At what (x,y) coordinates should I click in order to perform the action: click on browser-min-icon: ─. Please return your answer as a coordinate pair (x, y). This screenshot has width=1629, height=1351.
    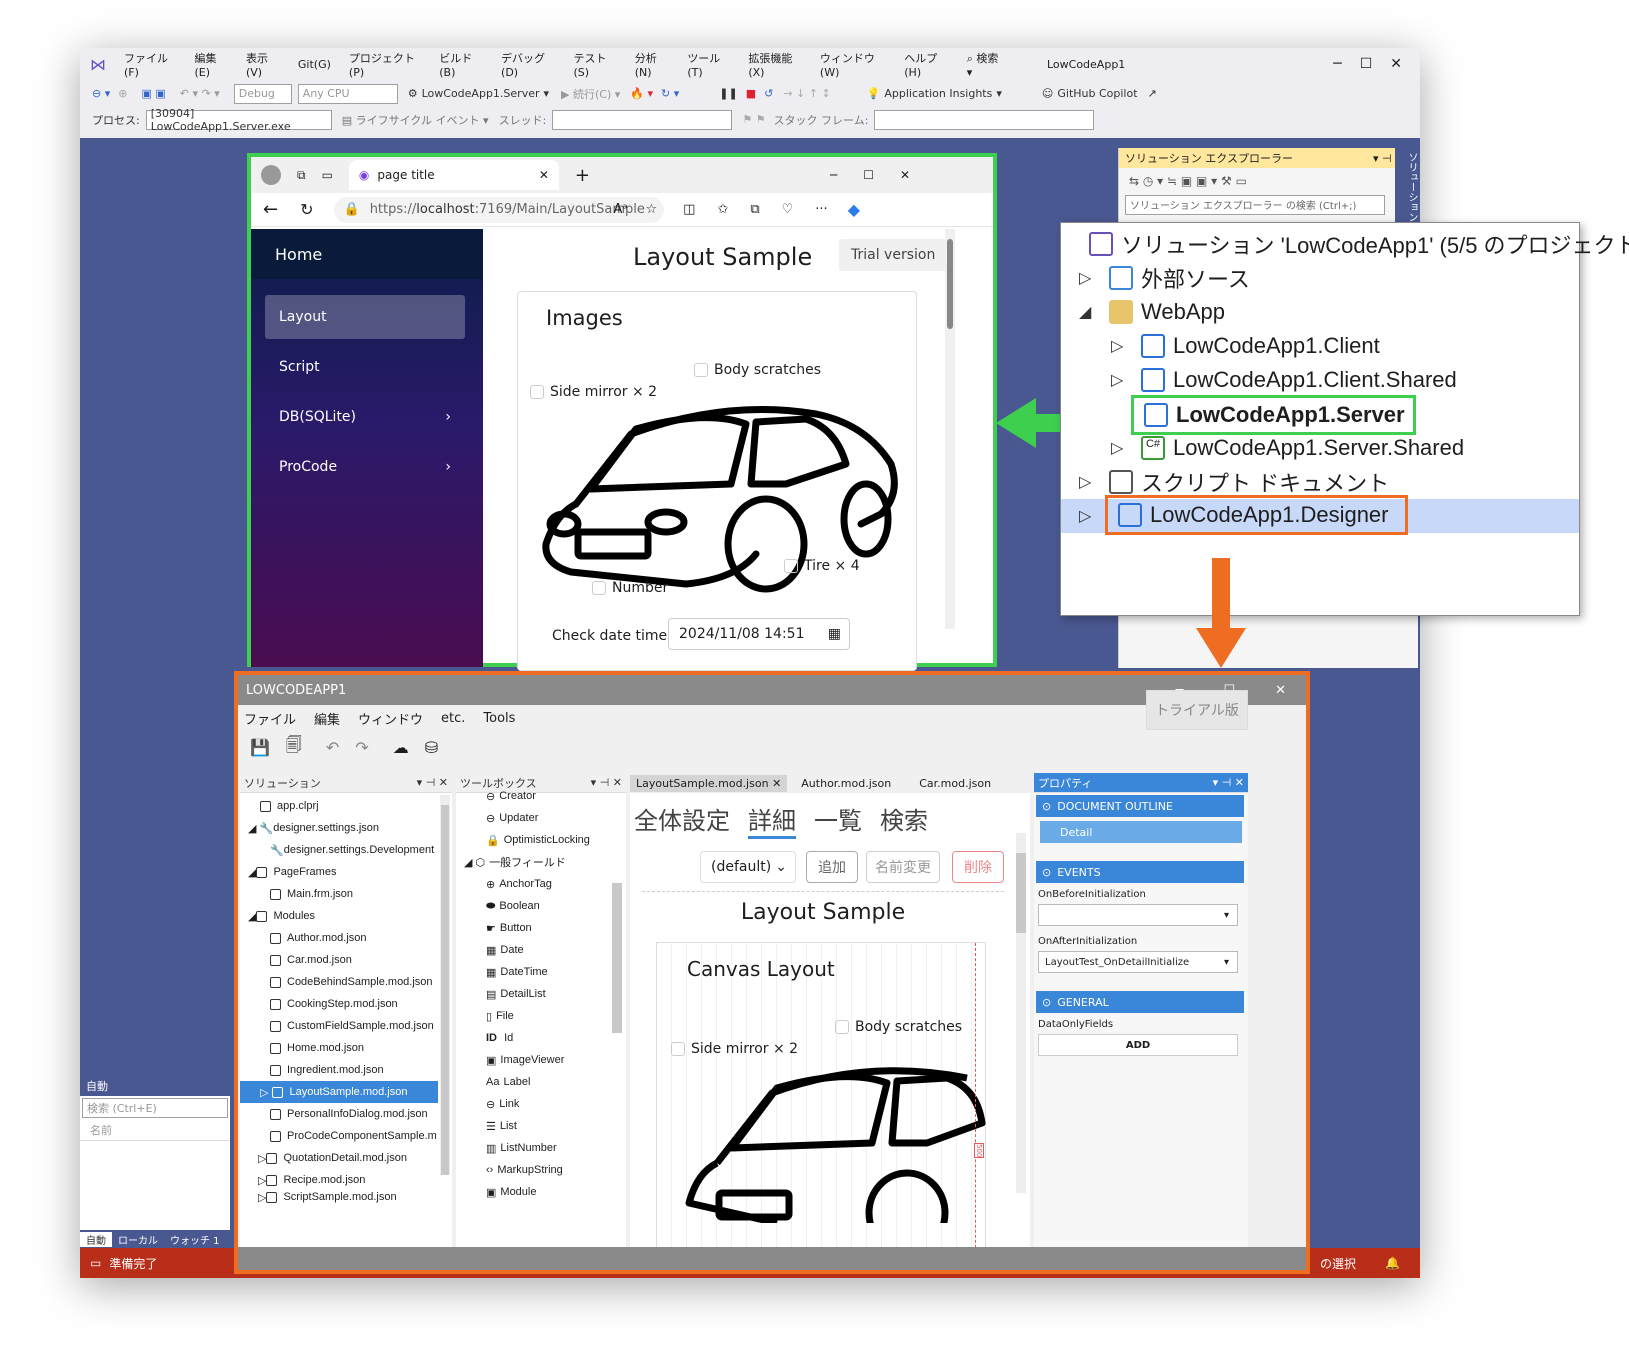
    Looking at the image, I should click on (833, 175).